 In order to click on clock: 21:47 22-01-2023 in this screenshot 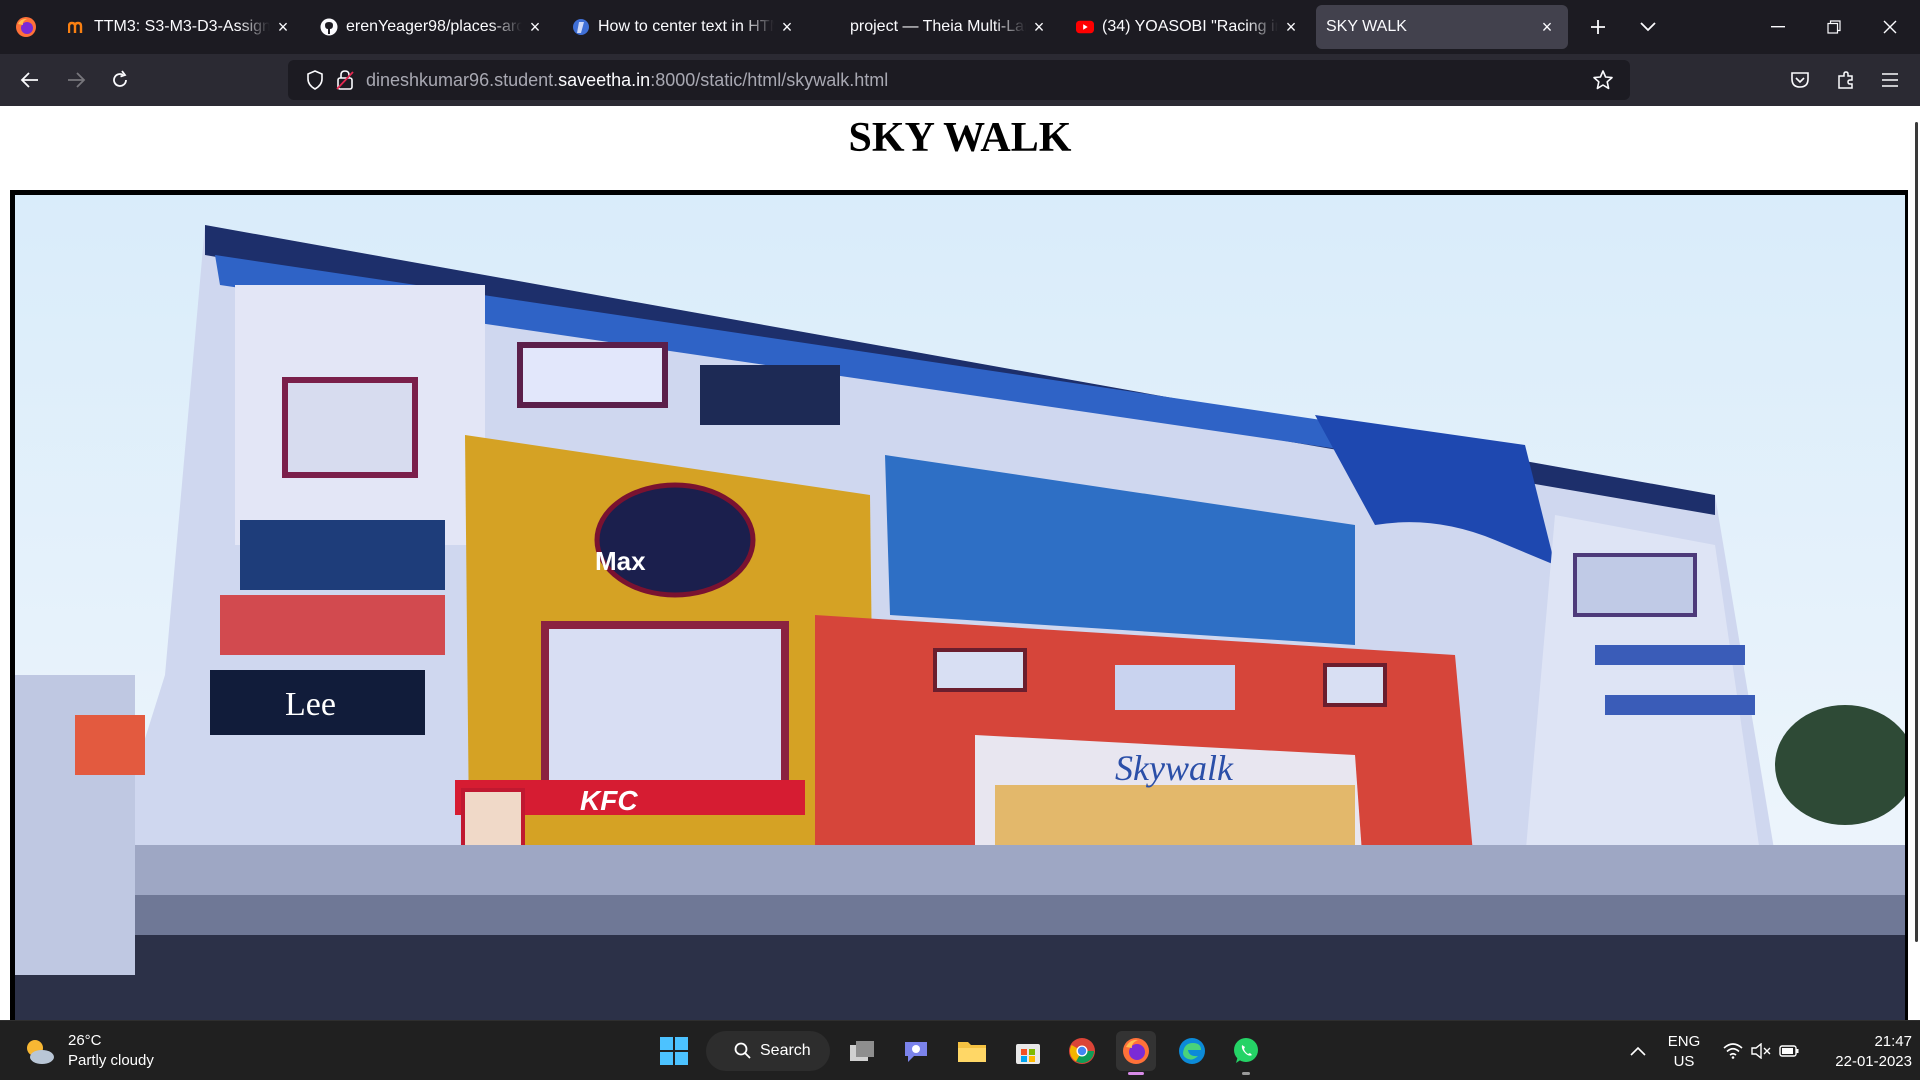, I will do `click(1862, 1052)`.